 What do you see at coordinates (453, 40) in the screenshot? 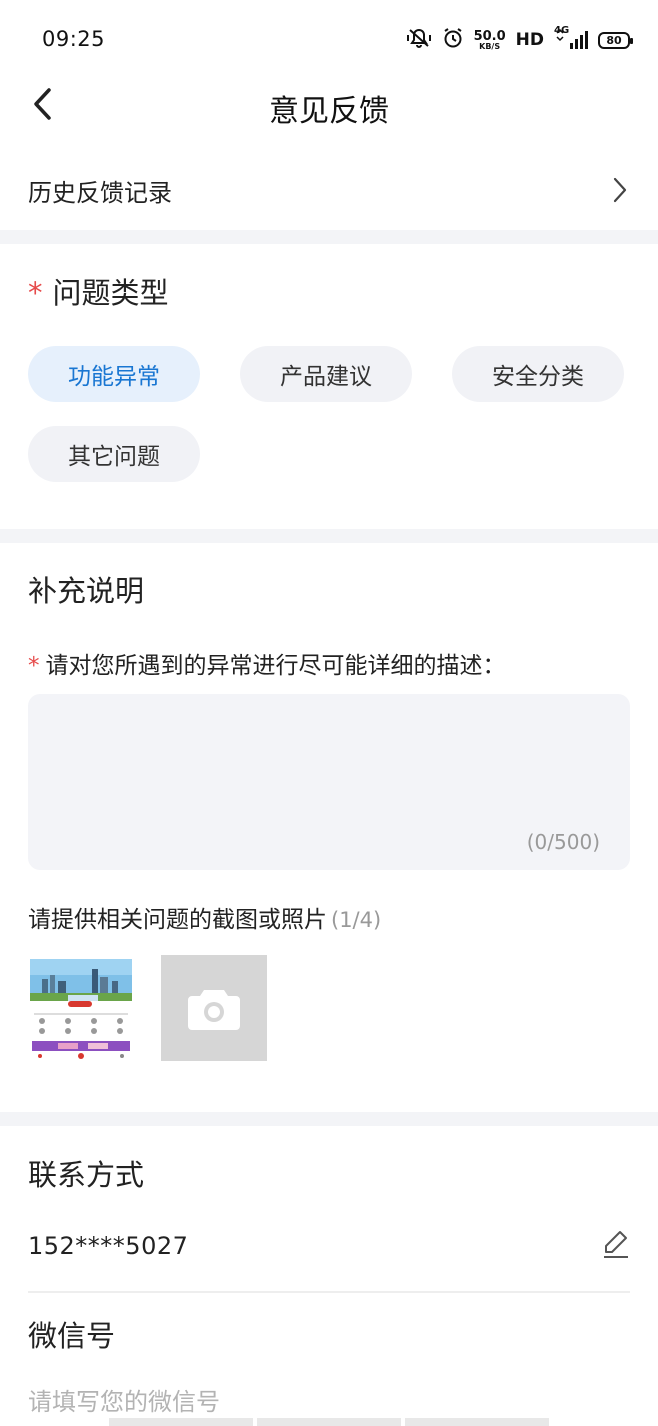
I see `alarm-icon` at bounding box center [453, 40].